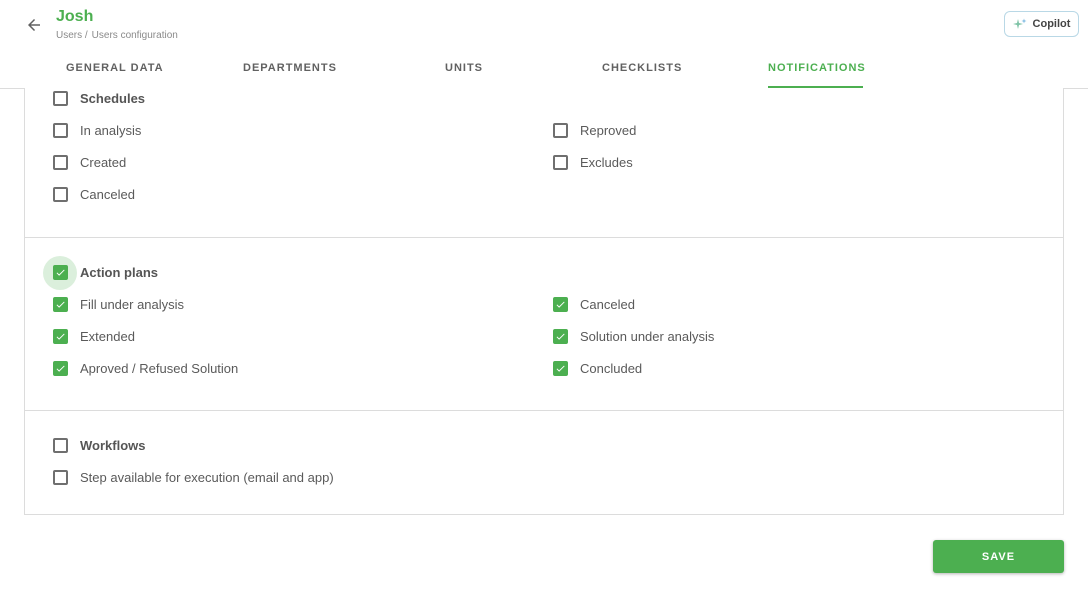 The image size is (1088, 591). I want to click on checkbox-label: Created, so click(103, 162).